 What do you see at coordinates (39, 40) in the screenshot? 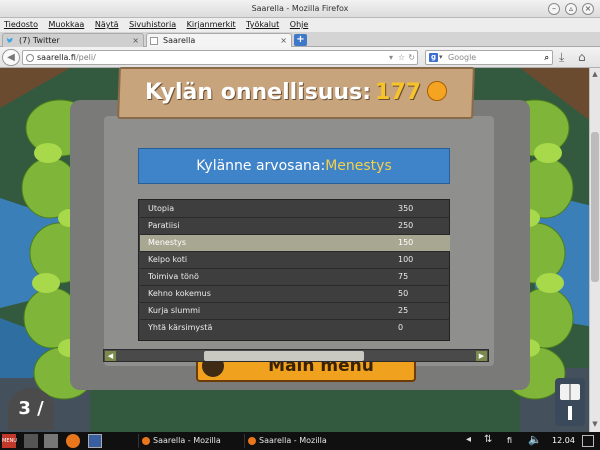
I see `tab-label: (7) Twitter` at bounding box center [39, 40].